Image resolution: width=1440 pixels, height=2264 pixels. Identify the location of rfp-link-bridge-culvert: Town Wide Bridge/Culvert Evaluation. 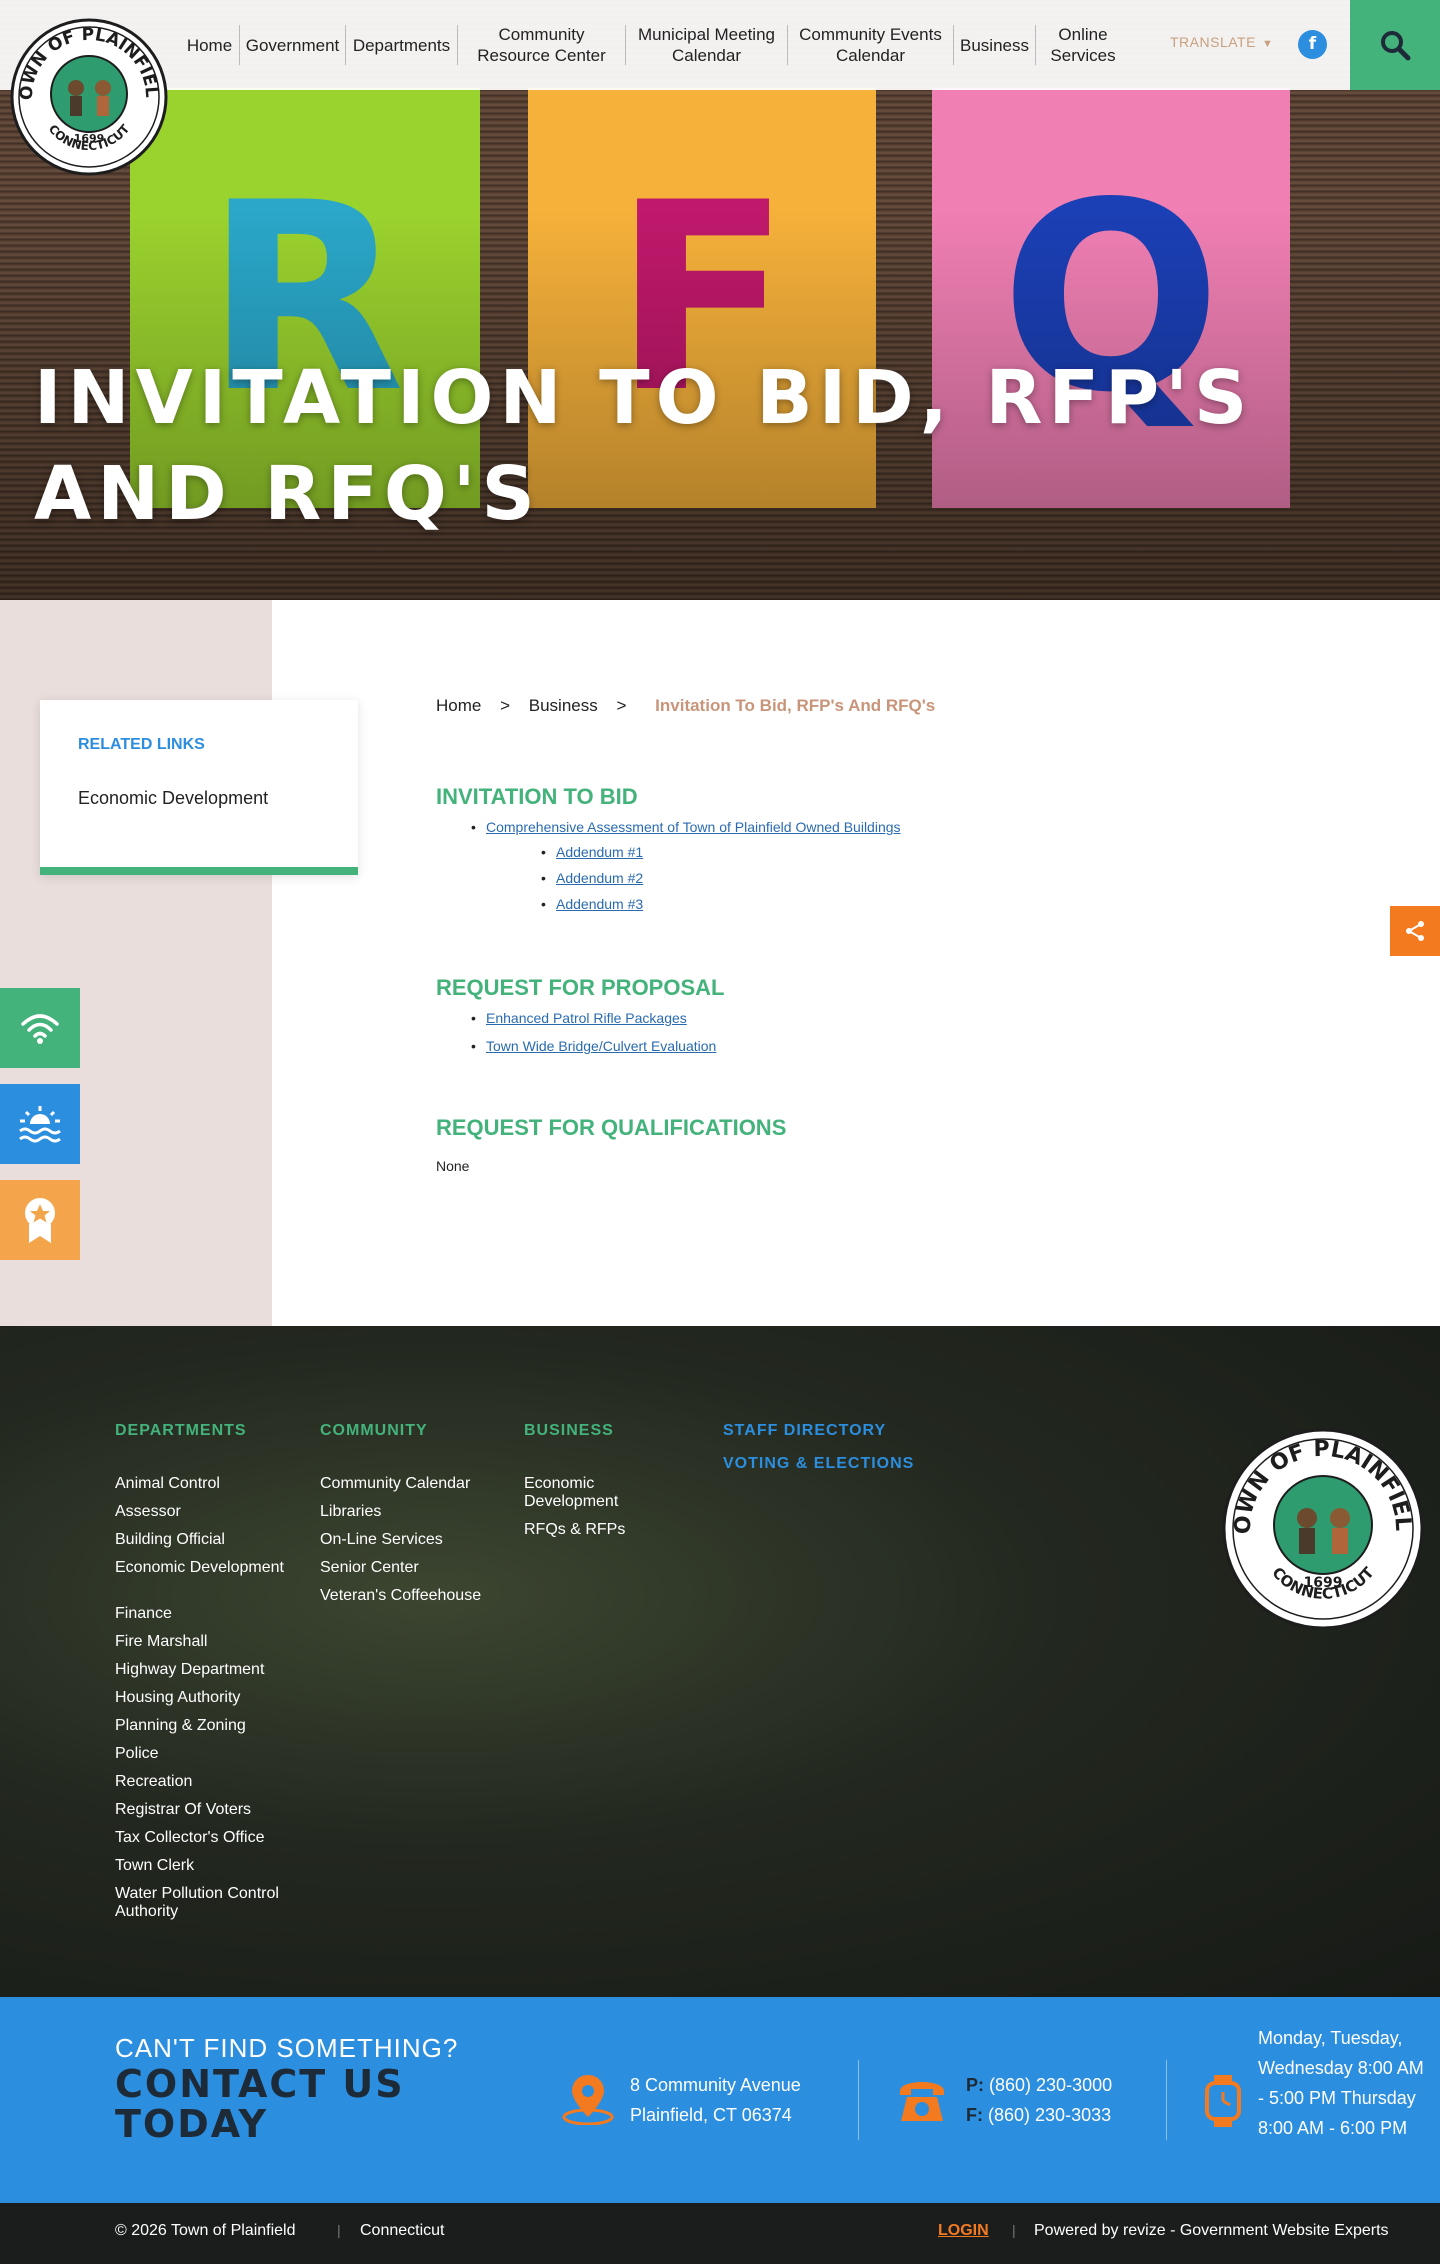
(593, 1046).